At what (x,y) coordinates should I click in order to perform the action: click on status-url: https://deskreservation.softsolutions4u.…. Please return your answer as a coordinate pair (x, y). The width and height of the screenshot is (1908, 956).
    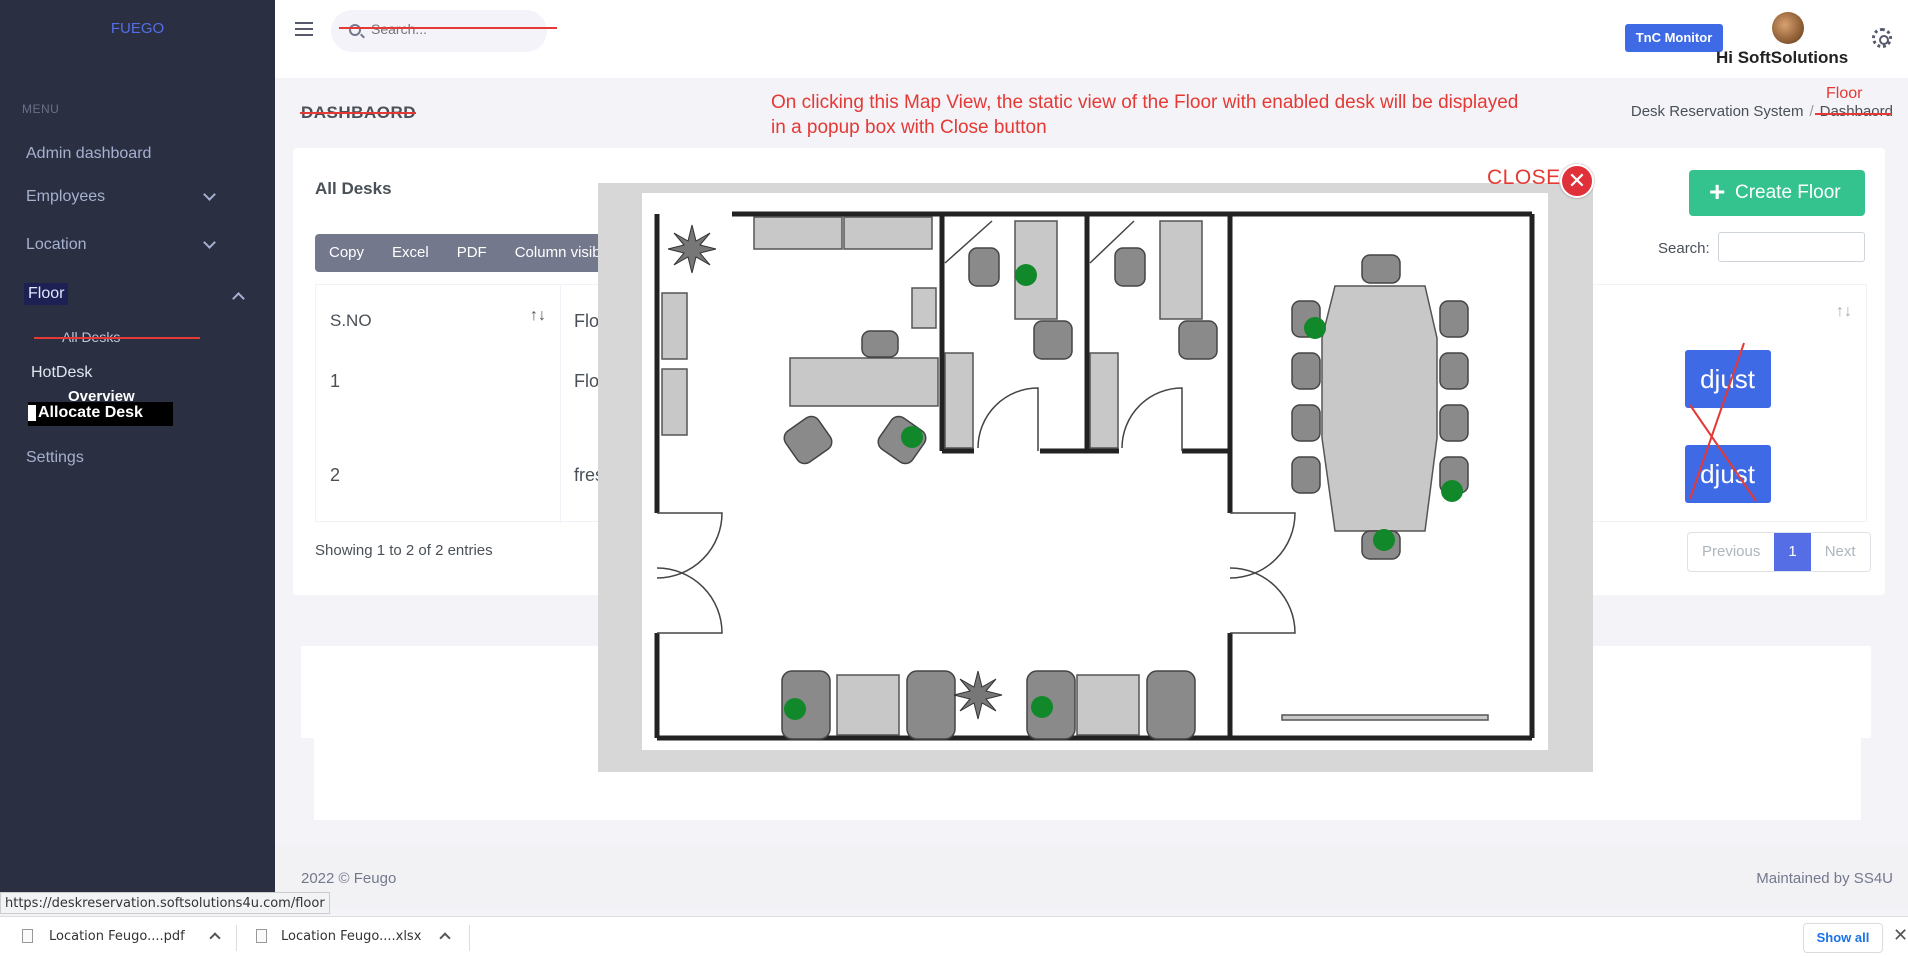
    Looking at the image, I should click on (165, 903).